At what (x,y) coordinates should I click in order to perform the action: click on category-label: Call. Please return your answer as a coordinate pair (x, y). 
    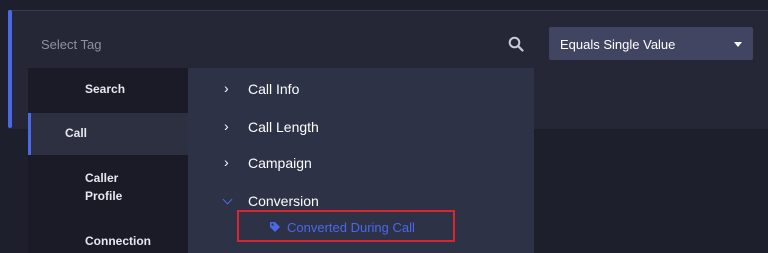
    Looking at the image, I should click on (76, 133).